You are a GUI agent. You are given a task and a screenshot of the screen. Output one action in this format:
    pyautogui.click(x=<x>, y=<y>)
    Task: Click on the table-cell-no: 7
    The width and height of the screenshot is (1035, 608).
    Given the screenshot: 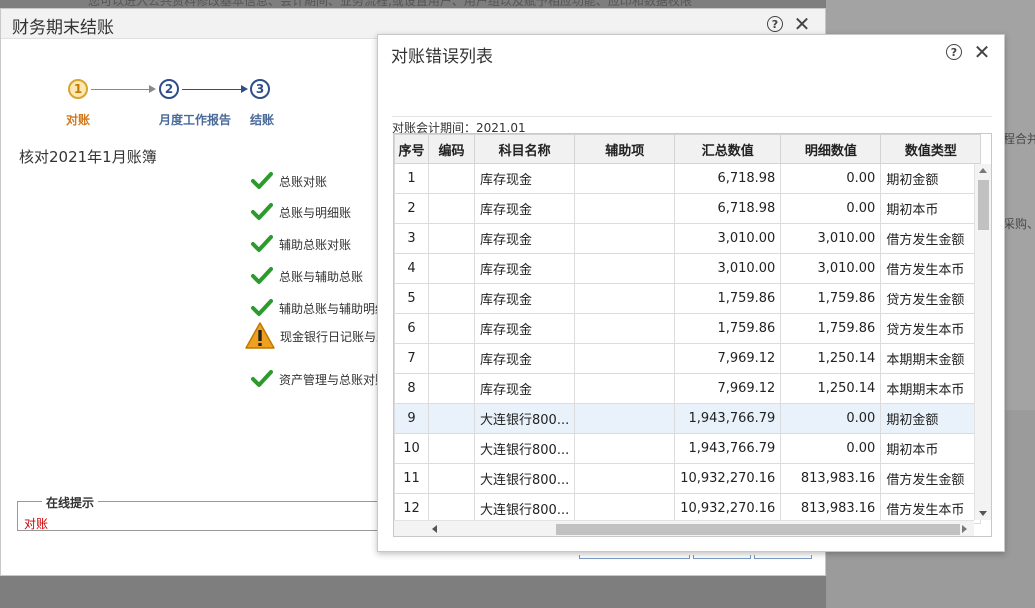 What is the action you would take?
    pyautogui.click(x=411, y=358)
    